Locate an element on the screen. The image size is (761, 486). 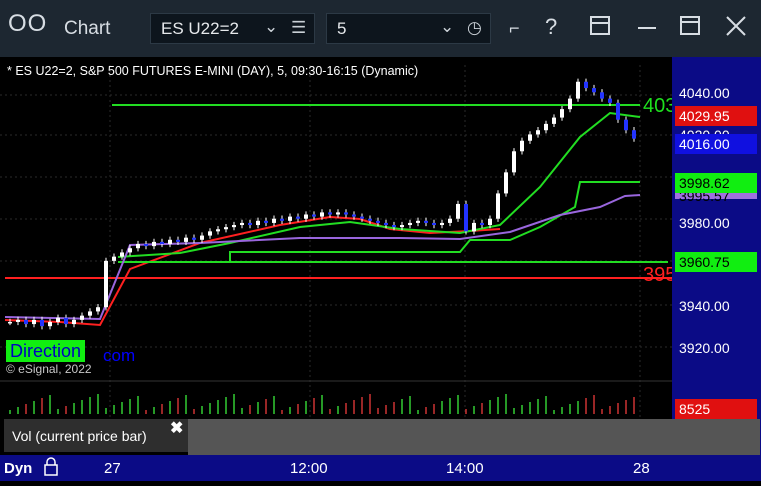
price-tick: 3980.00 is located at coordinates (704, 223).